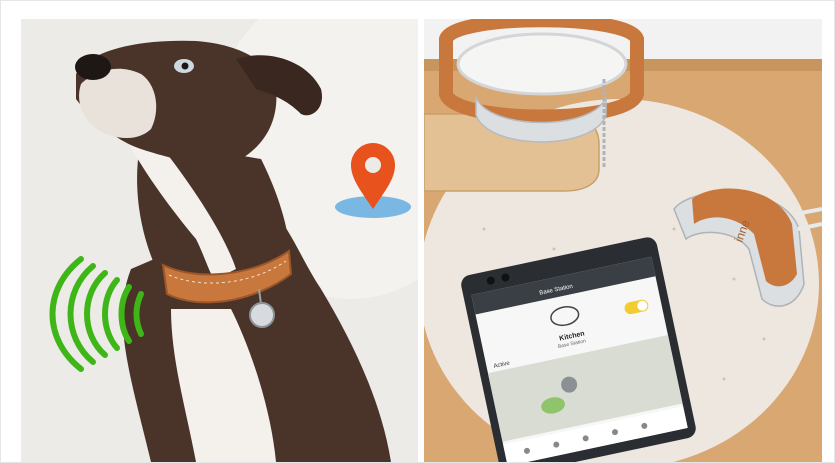  Describe the element at coordinates (262, 315) in the screenshot. I see `collar-tag` at that location.